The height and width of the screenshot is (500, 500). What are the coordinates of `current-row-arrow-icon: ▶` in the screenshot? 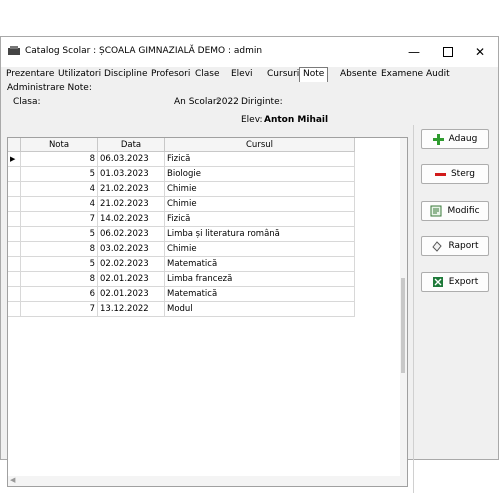 It's located at (13, 159).